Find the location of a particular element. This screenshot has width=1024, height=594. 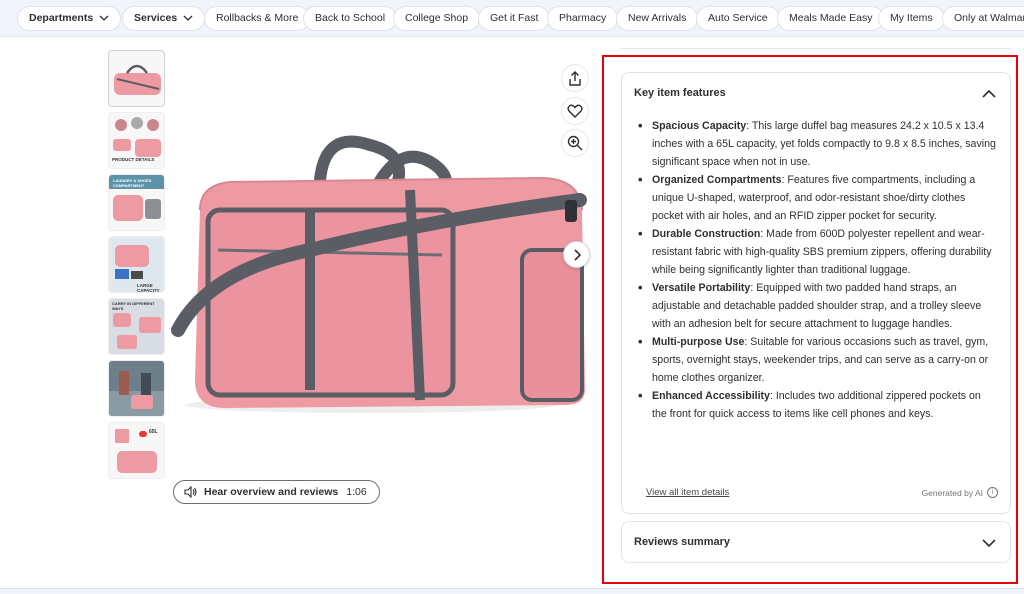

nav-label: New Arrivals is located at coordinates (657, 18).